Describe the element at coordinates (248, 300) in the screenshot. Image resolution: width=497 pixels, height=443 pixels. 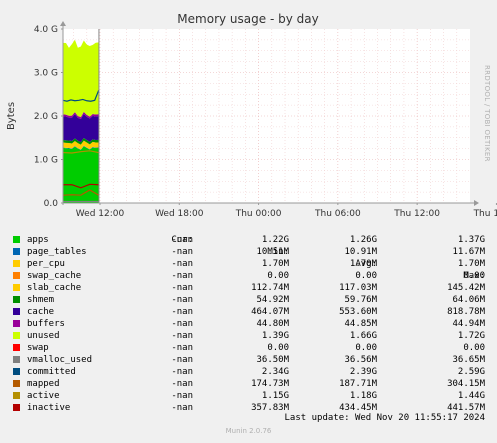
I see `legend-row-shmem: shmem -nan 54.92M 59.76M 64.06M` at that location.